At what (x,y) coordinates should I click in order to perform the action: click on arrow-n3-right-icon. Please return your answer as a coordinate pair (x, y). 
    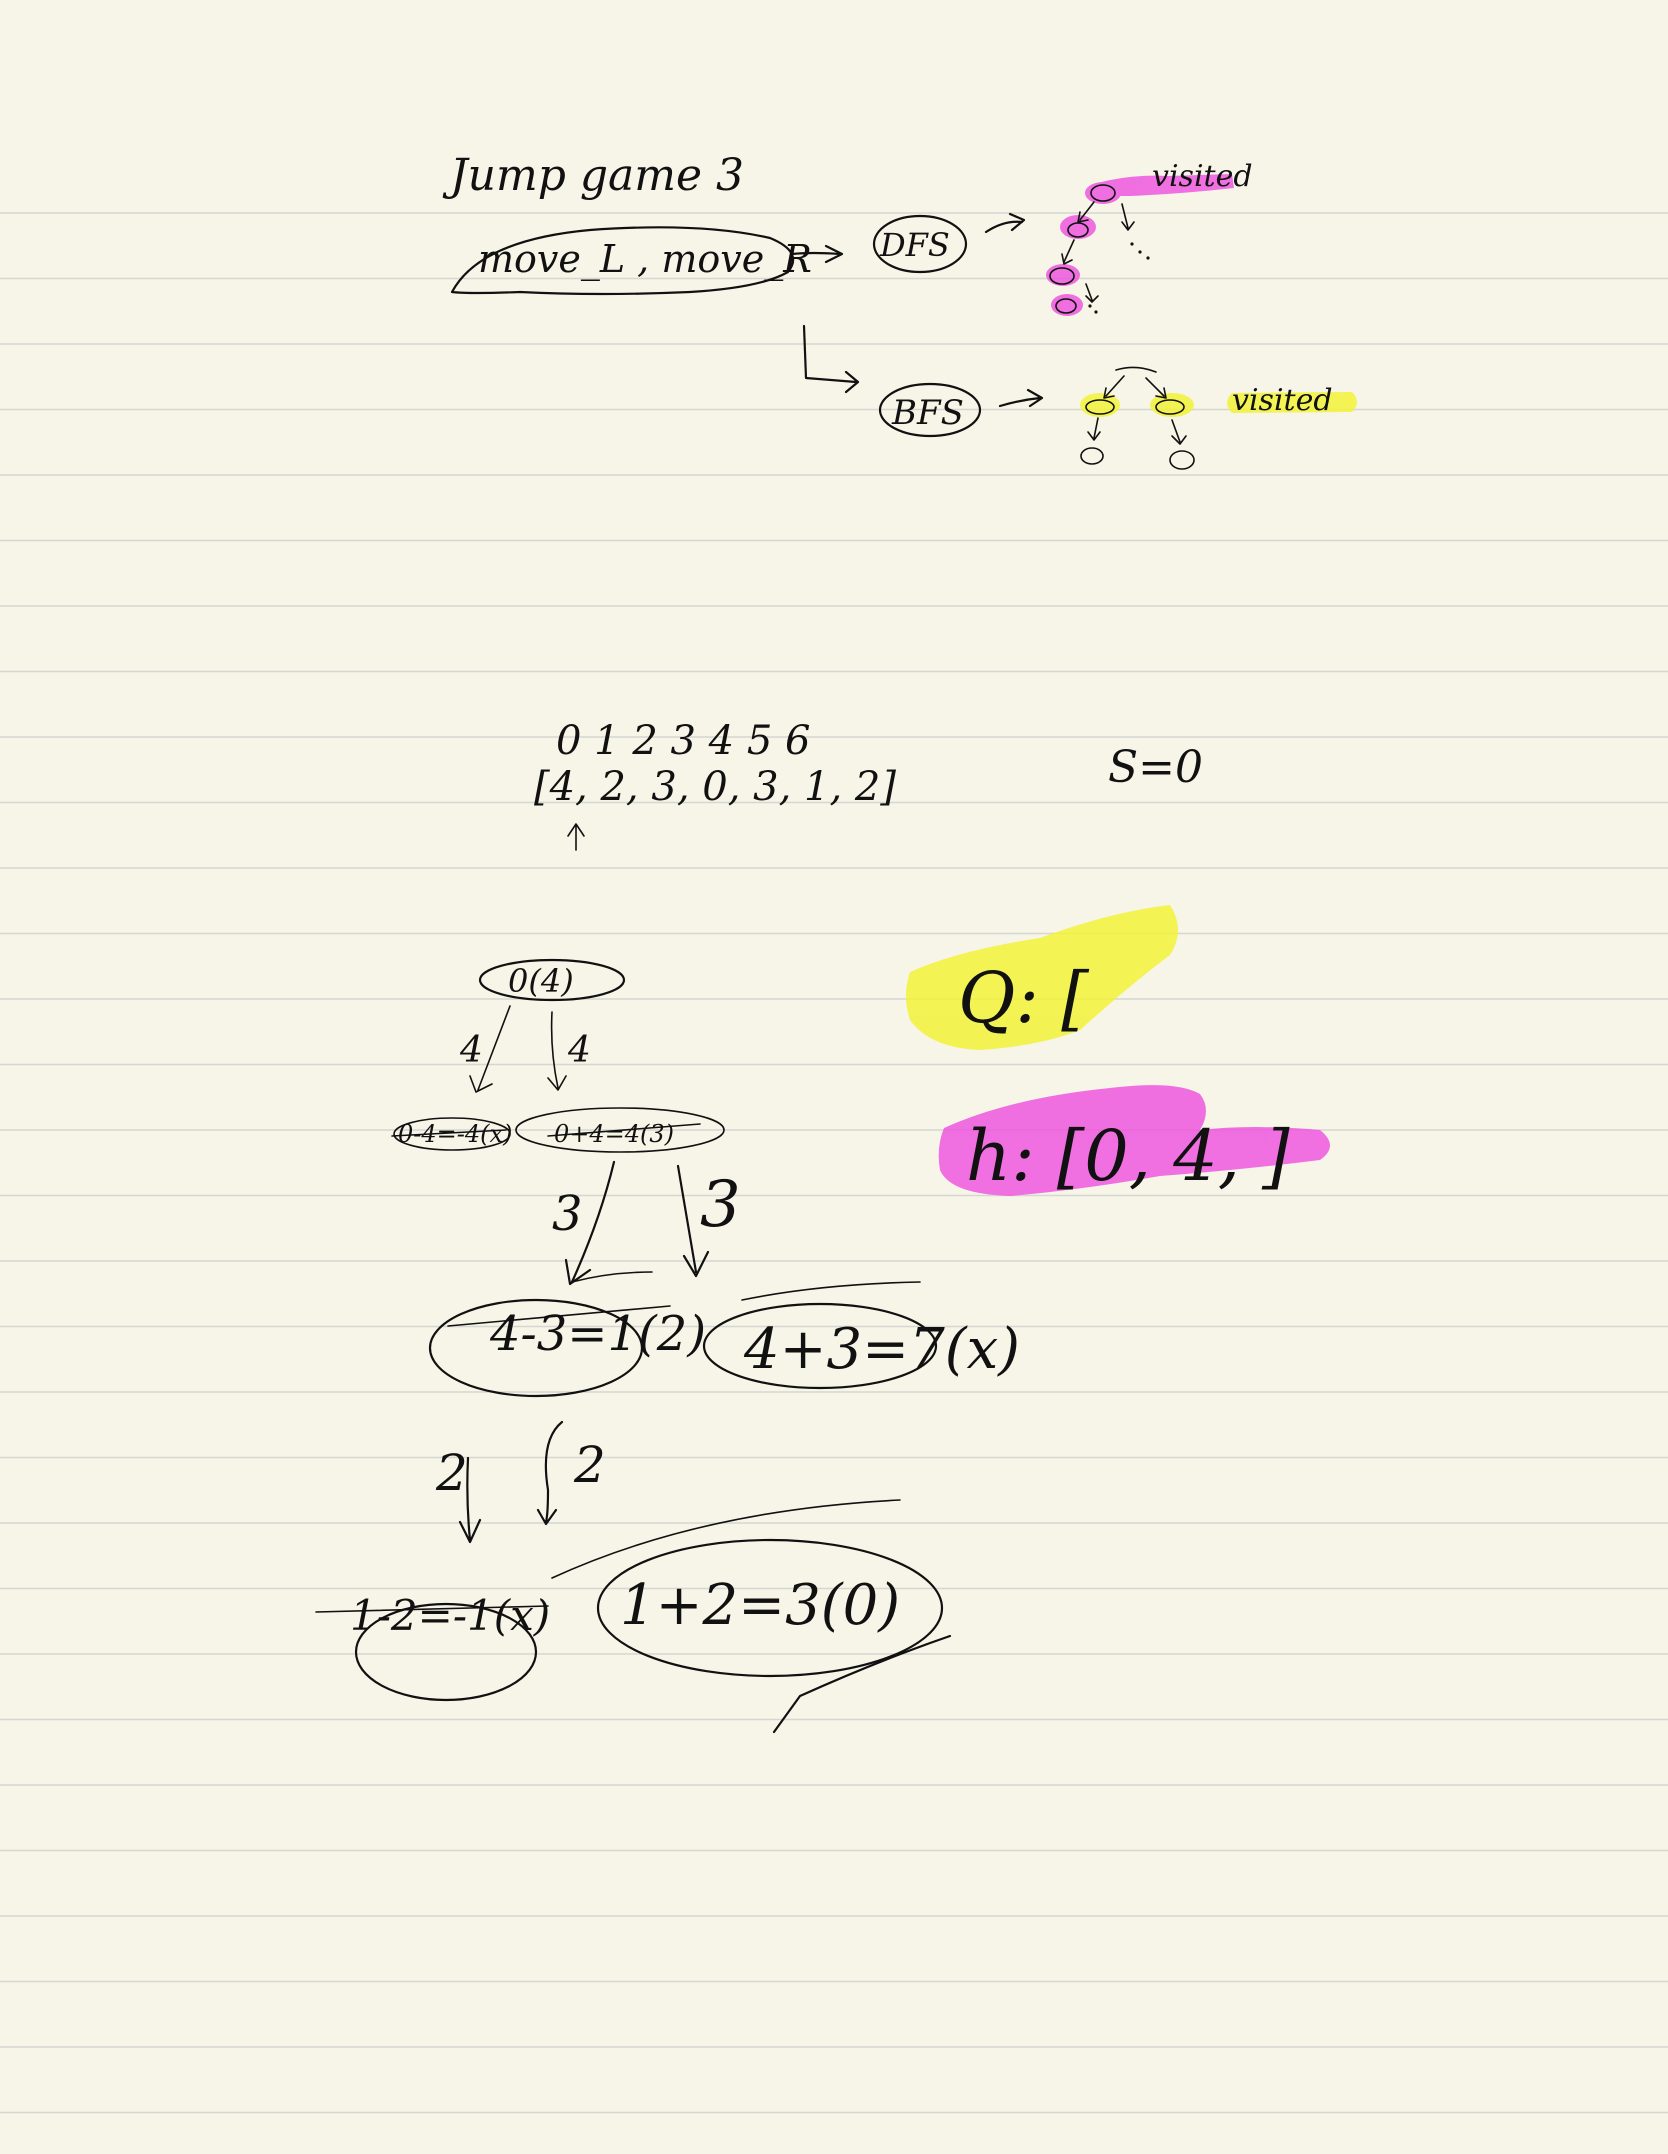
    Looking at the image, I should click on (550, 1473).